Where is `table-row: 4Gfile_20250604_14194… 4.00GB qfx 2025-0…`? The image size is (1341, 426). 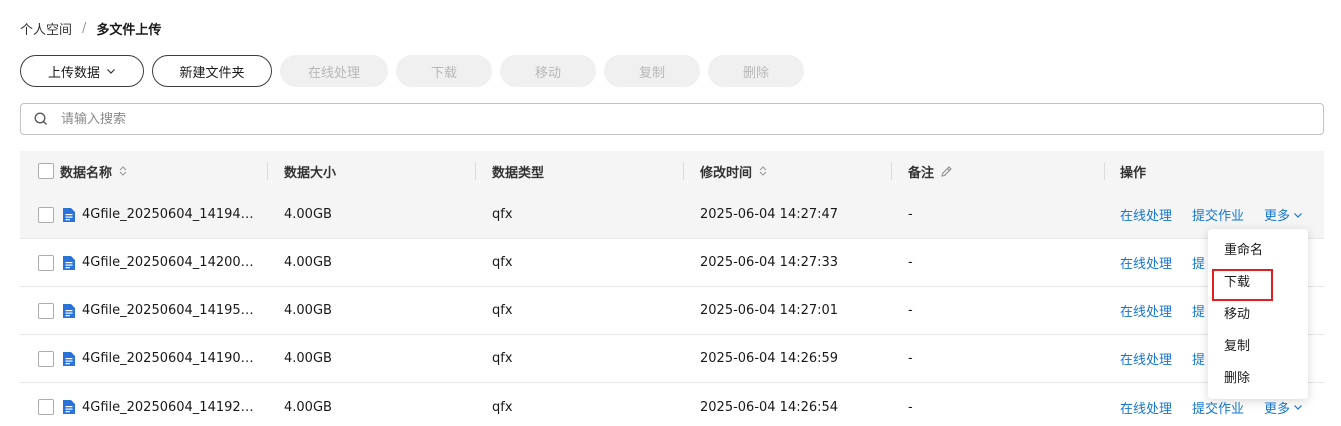 table-row: 4Gfile_20250604_14194… 4.00GB qfx 2025-0… is located at coordinates (672, 215).